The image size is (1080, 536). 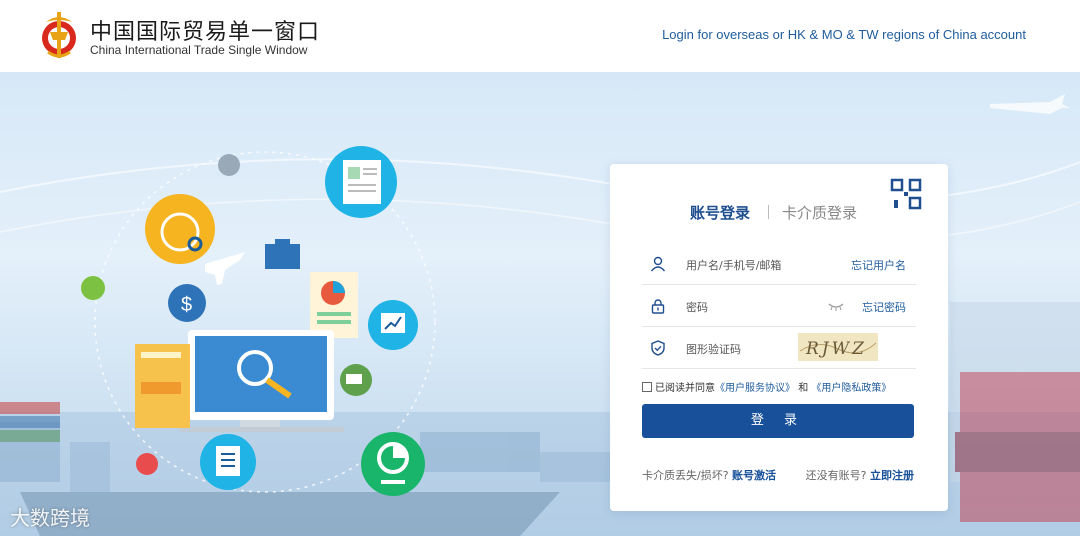 I want to click on card-lost-text: 卡介质丢失/损坏?, so click(x=685, y=475).